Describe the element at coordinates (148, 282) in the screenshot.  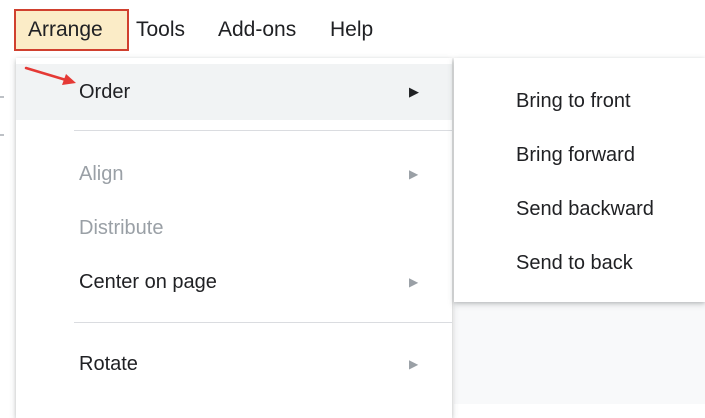
I see `menu-item-label: Center on page` at that location.